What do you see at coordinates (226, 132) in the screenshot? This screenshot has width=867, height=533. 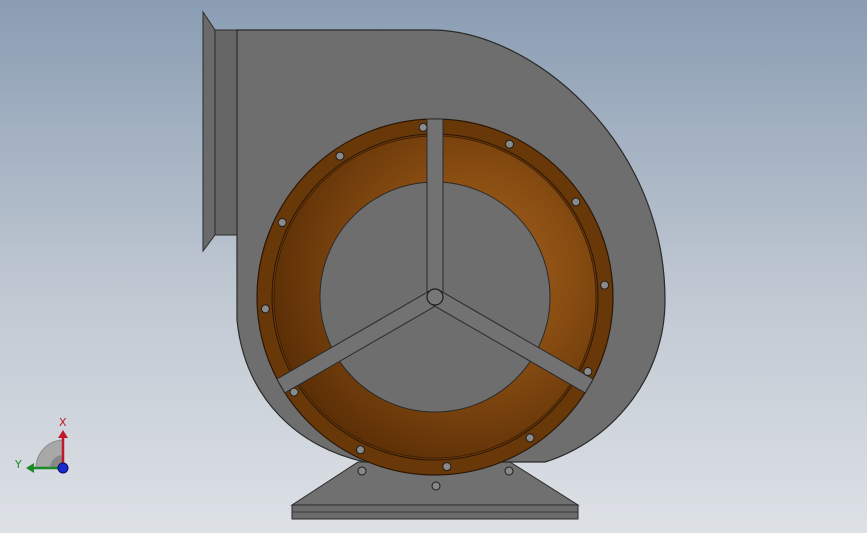 I see `outlet-body` at bounding box center [226, 132].